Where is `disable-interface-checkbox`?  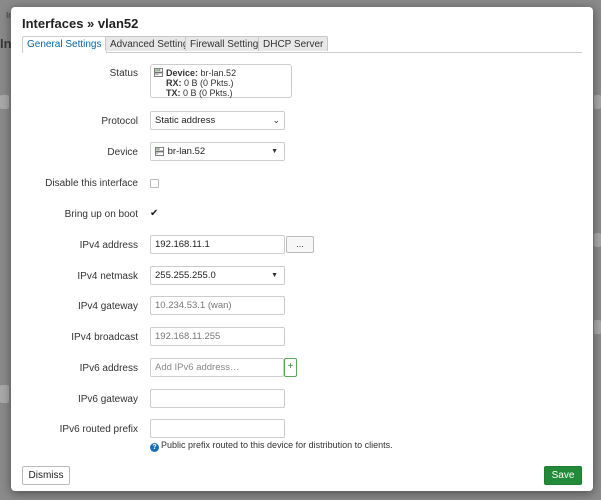
disable-interface-checkbox is located at coordinates (154, 183).